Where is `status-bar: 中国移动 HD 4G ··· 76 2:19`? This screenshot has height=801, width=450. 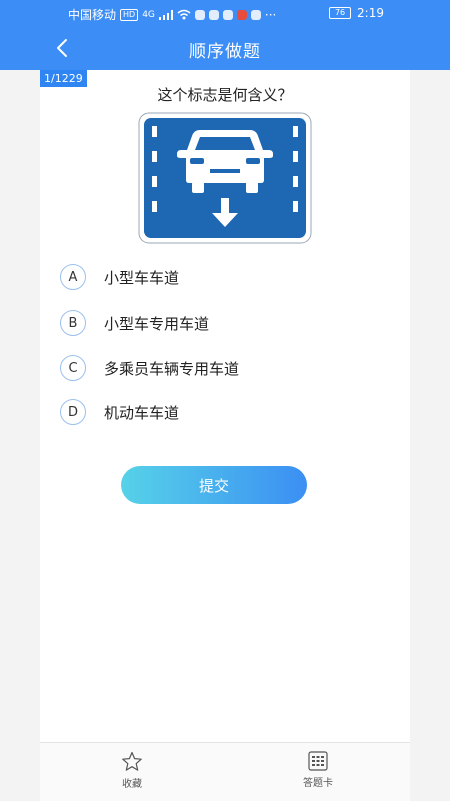 status-bar: 中国移动 HD 4G ··· 76 2:19 is located at coordinates (225, 13).